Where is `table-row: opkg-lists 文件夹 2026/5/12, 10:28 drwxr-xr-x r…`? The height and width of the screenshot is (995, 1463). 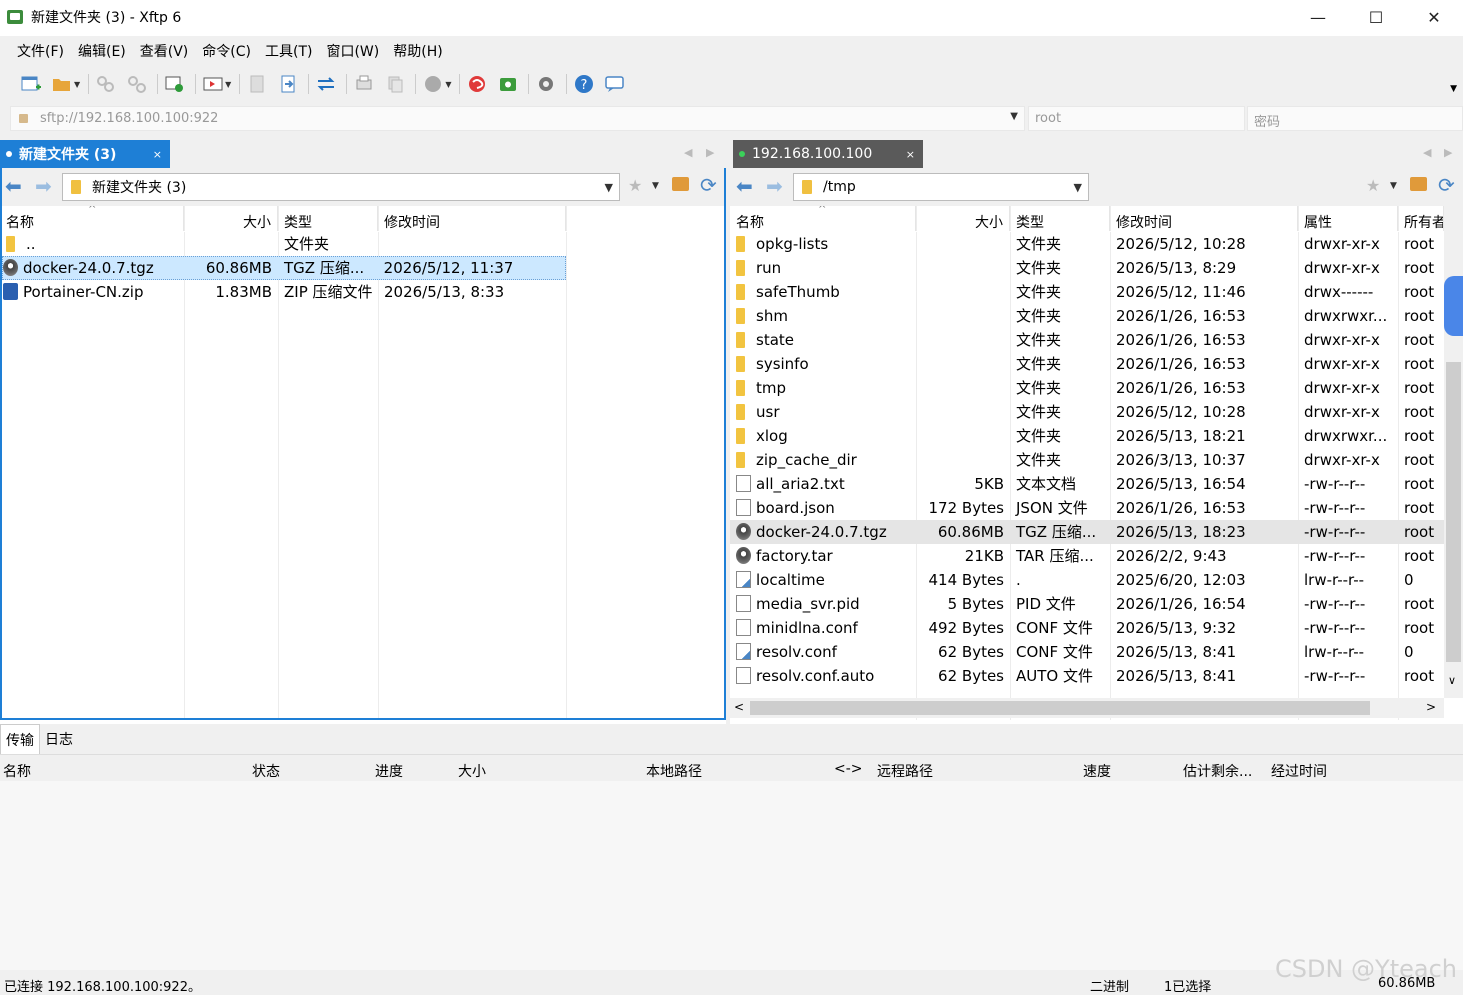 table-row: opkg-lists 文件夹 2026/5/12, 10:28 drwxr-xr-x r… is located at coordinates (1087, 244).